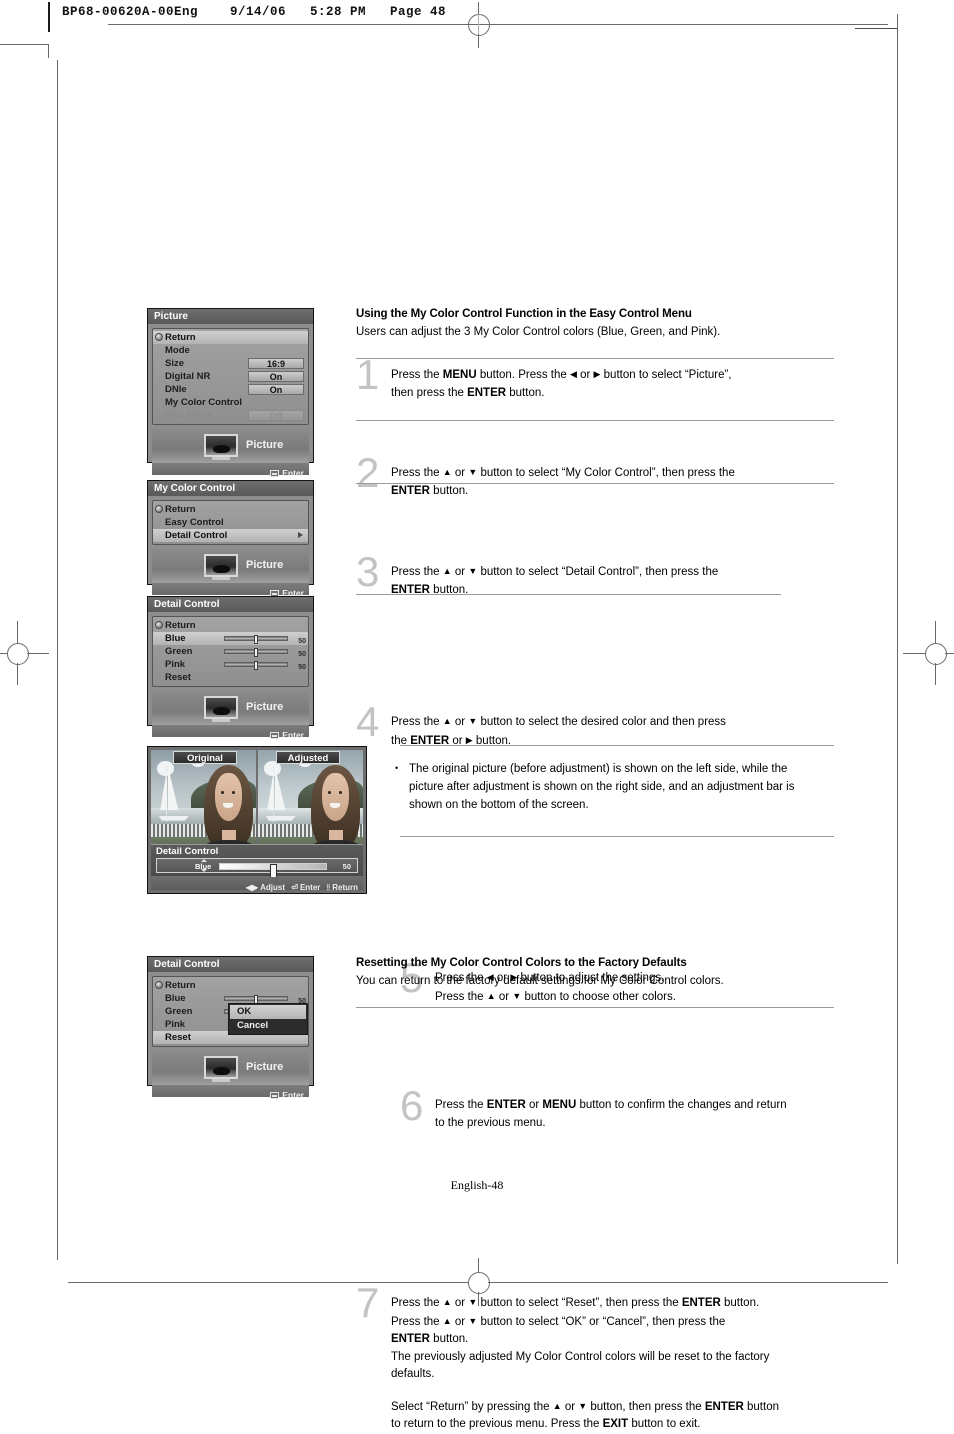  Describe the element at coordinates (176, 389) in the screenshot. I see `menu-item-label: DNIe` at that location.